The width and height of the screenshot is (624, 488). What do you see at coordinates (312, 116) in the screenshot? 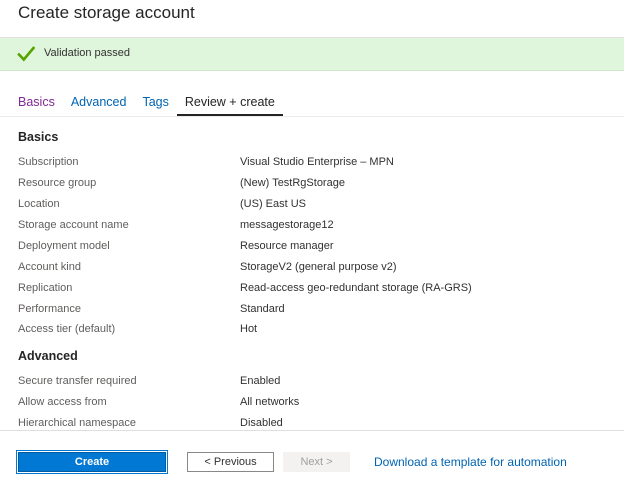
I see `tab-divider` at bounding box center [312, 116].